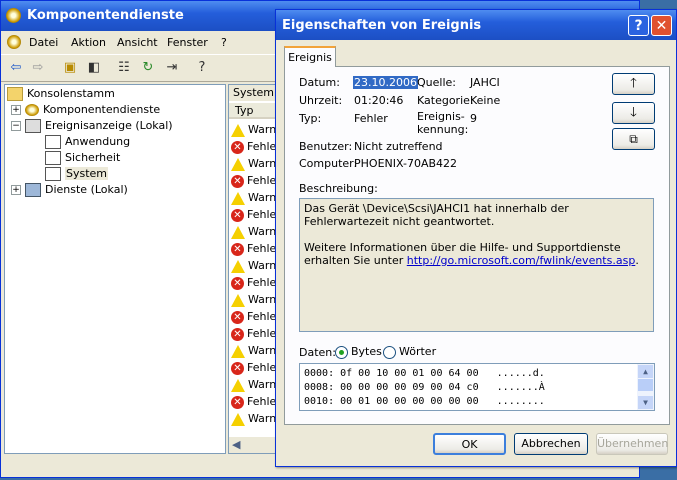 Image resolution: width=677 pixels, height=480 pixels. I want to click on menu-aktion: Aktion, so click(88, 42).